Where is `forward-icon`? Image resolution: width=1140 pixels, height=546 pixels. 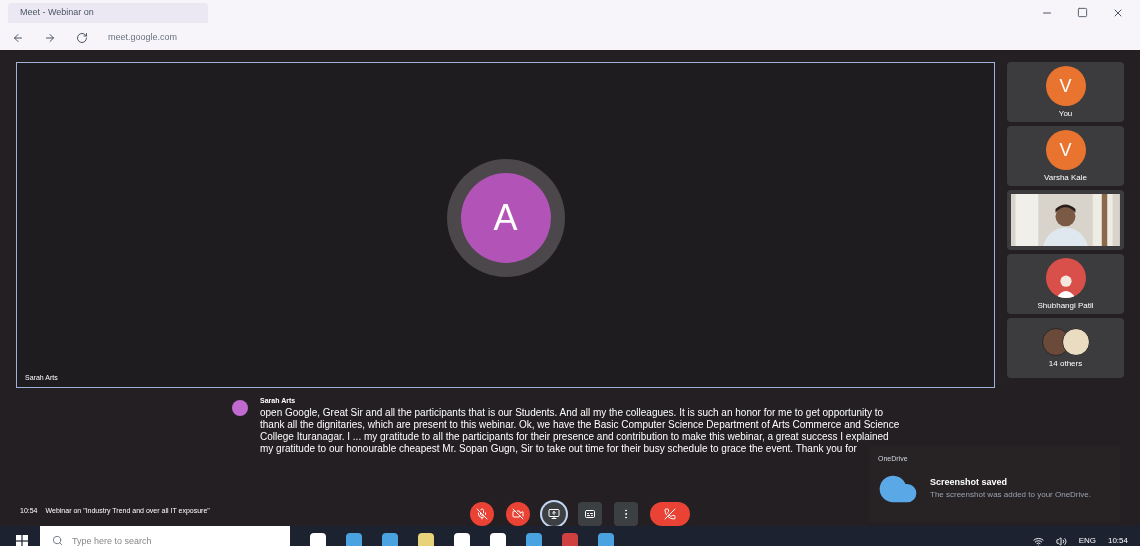
forward-icon is located at coordinates (50, 37).